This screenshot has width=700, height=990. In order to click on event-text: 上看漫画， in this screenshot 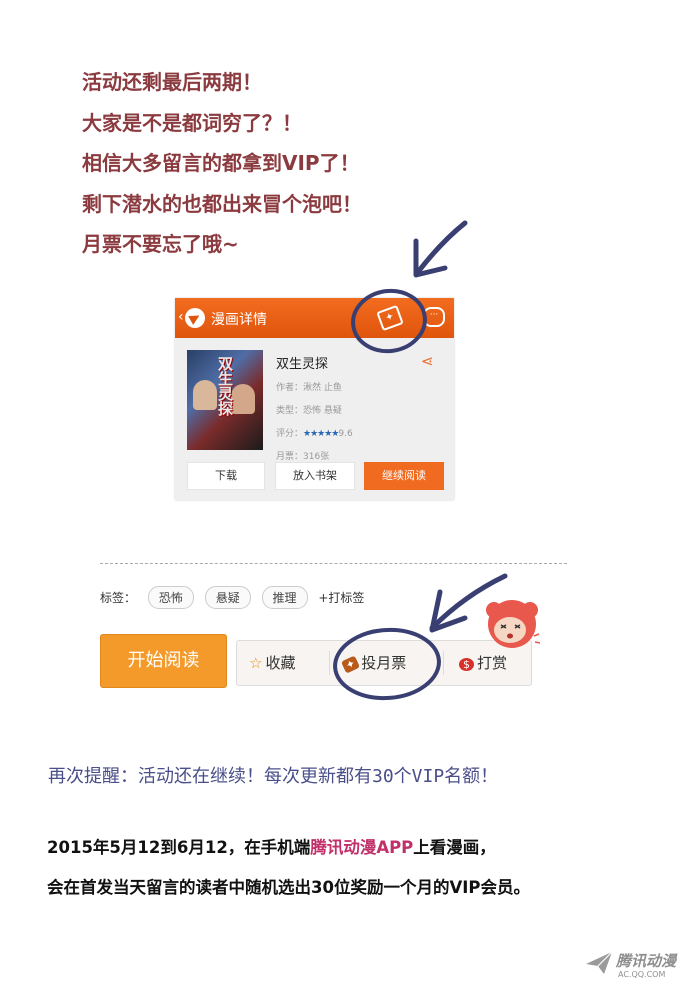, I will do `click(454, 847)`.